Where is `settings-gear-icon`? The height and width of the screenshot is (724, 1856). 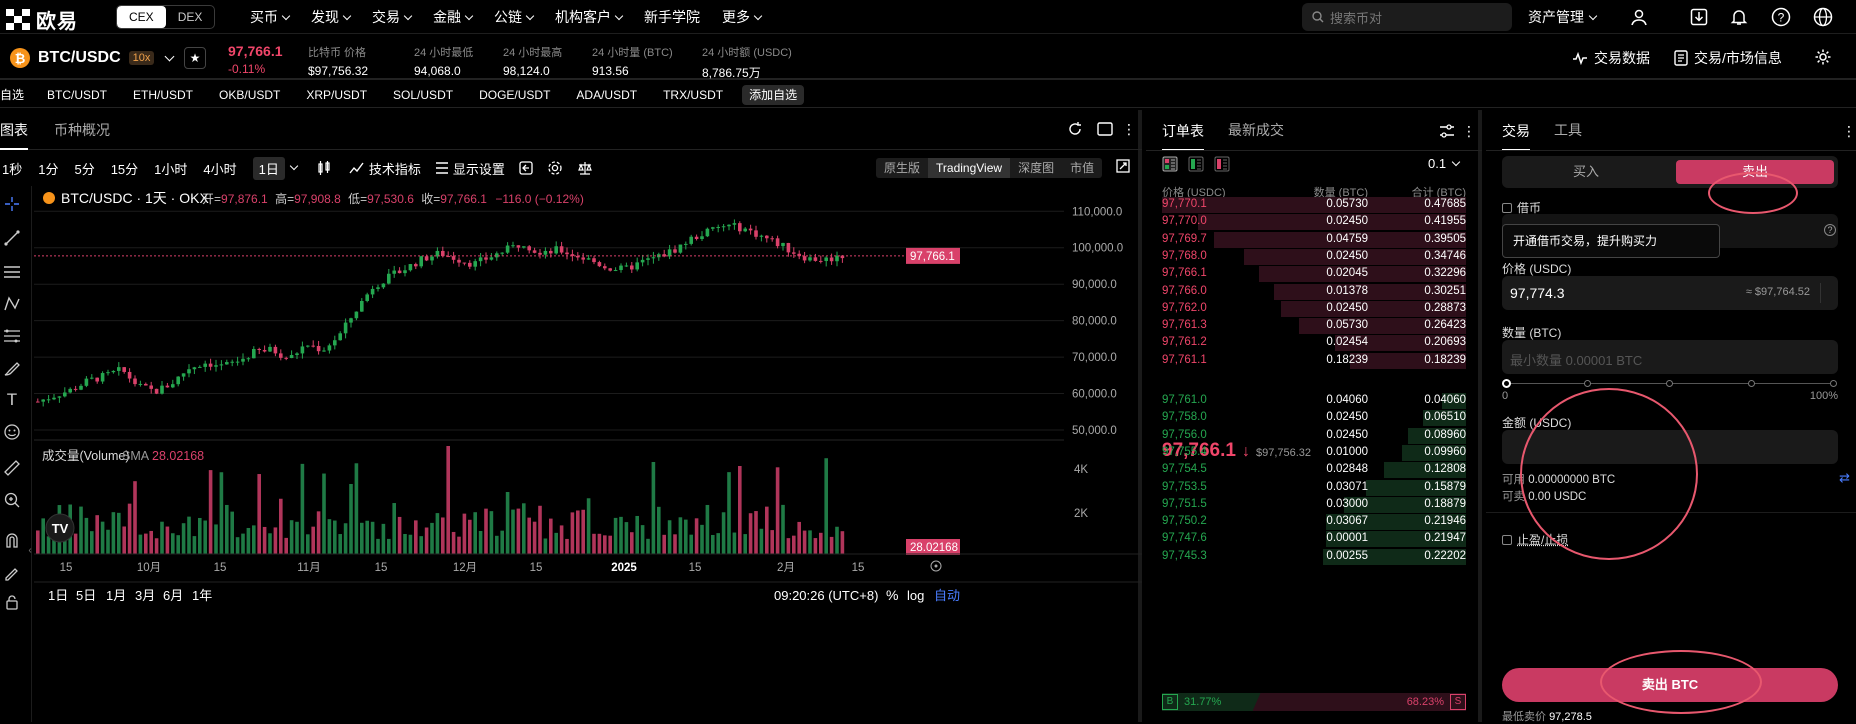
settings-gear-icon is located at coordinates (1823, 57).